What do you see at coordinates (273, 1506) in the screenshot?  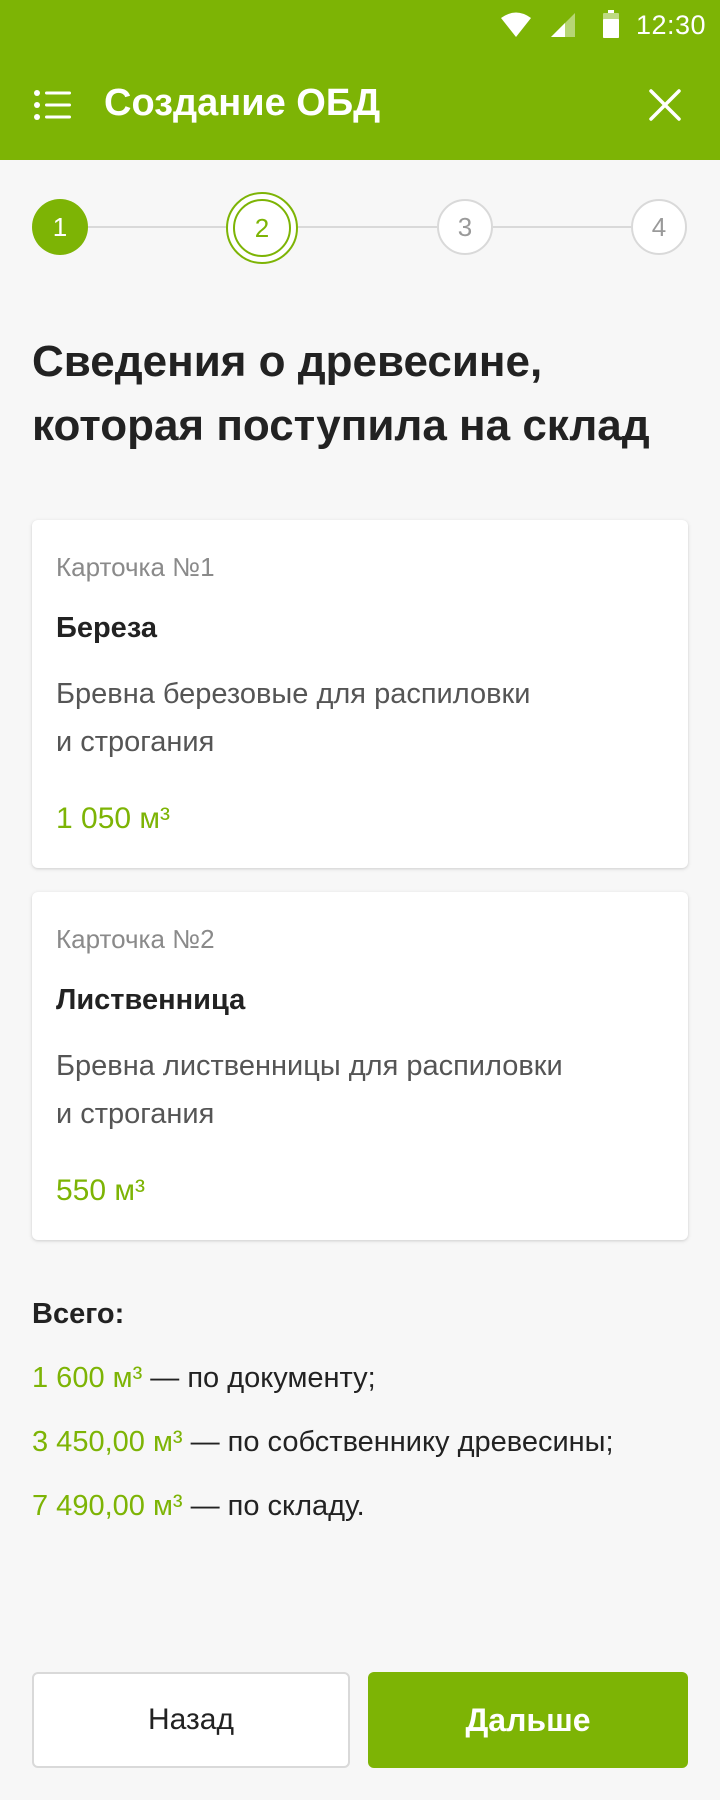 I see `total-text: — по складу.` at bounding box center [273, 1506].